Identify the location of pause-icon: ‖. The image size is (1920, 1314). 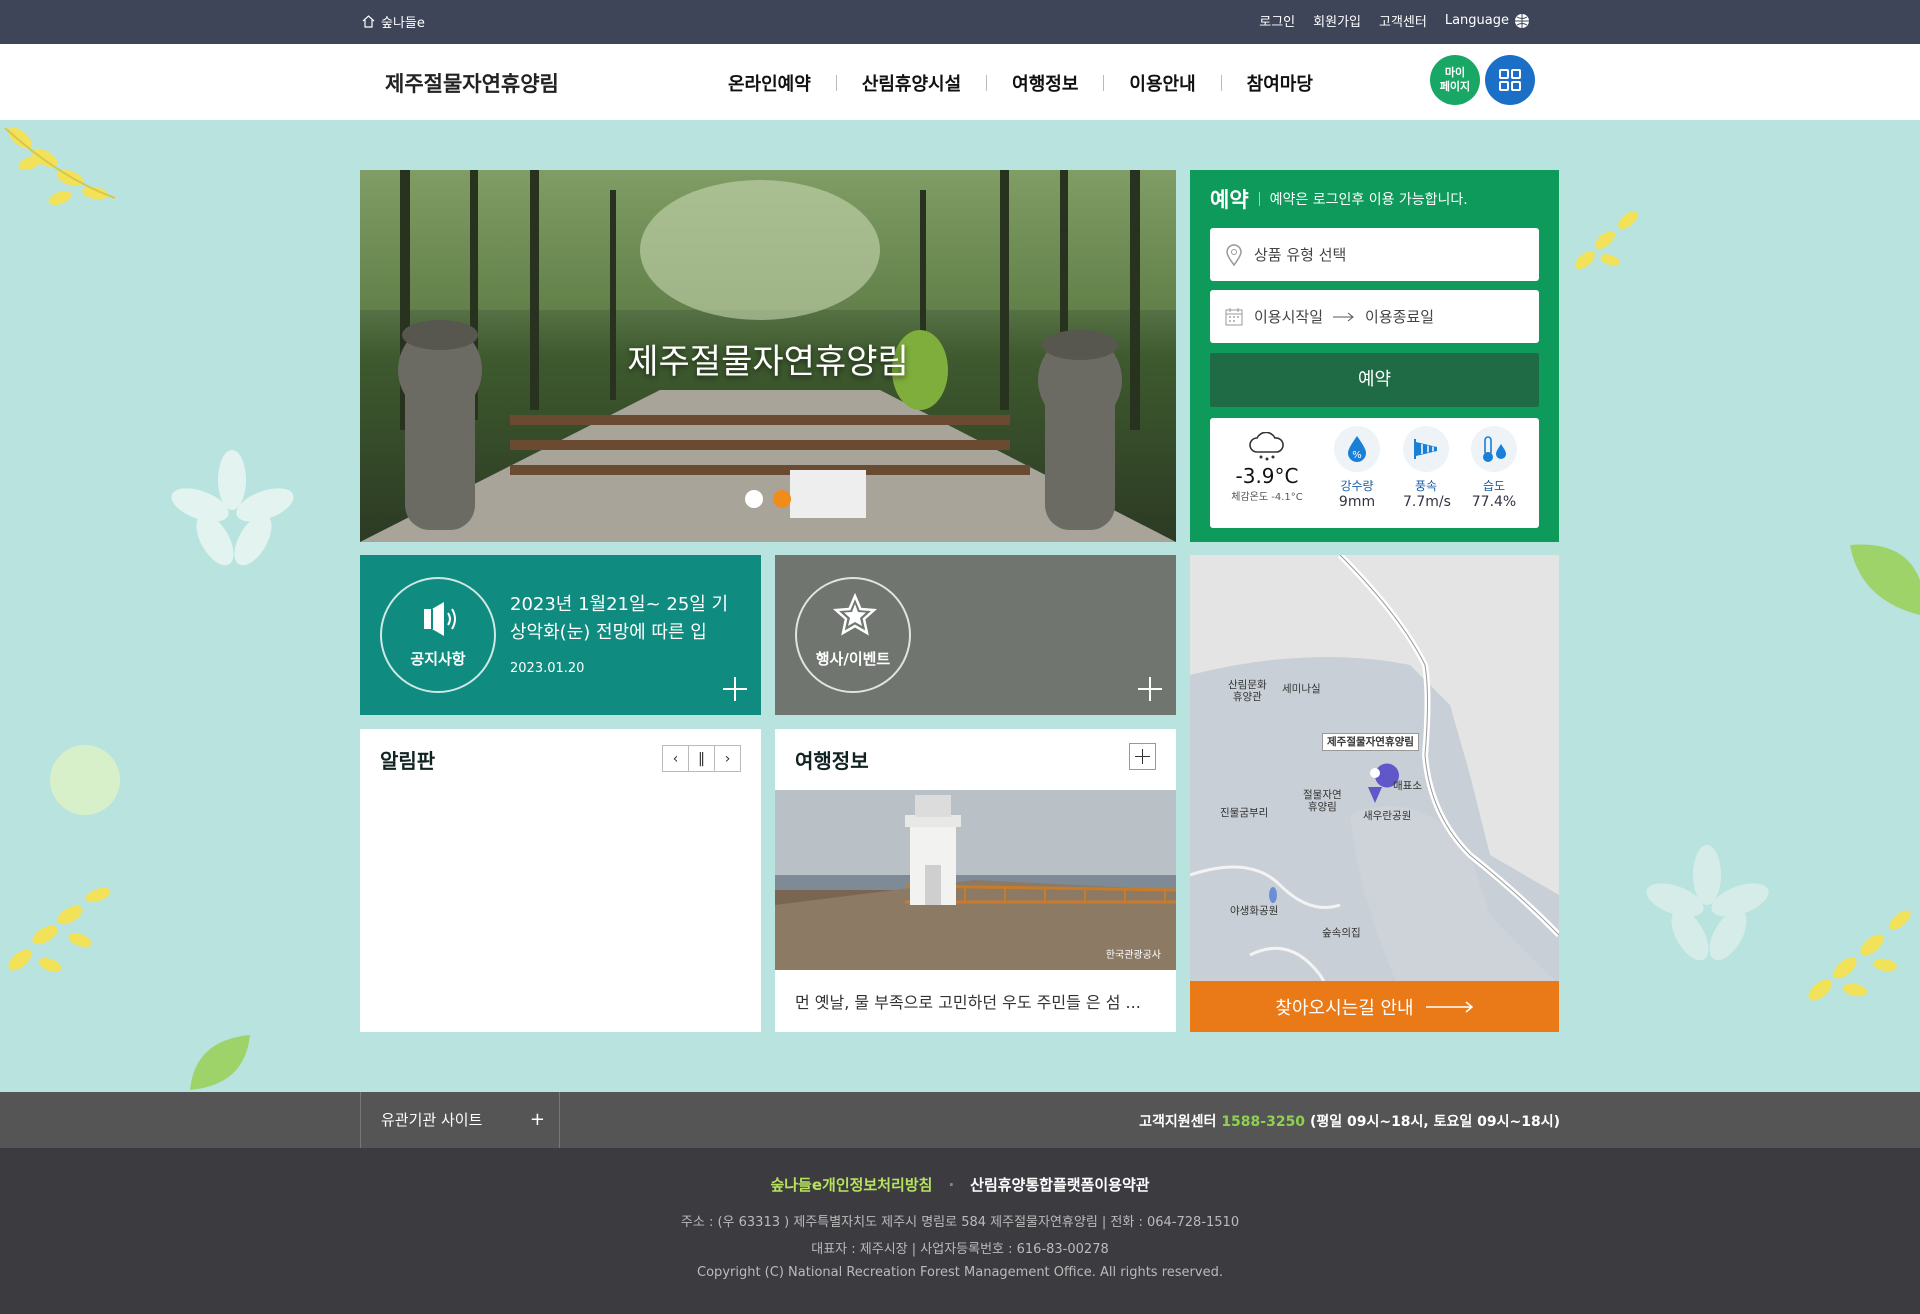
(701, 758).